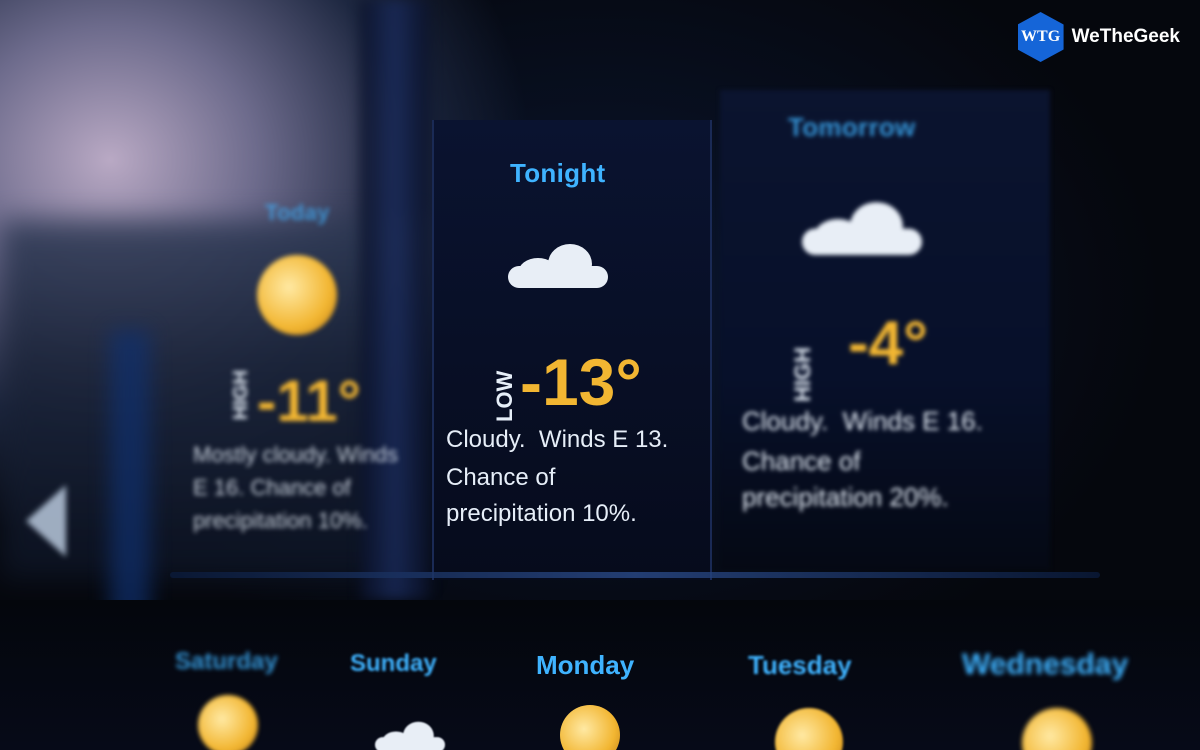  What do you see at coordinates (393, 664) in the screenshot?
I see `day-sunday: Sunday` at bounding box center [393, 664].